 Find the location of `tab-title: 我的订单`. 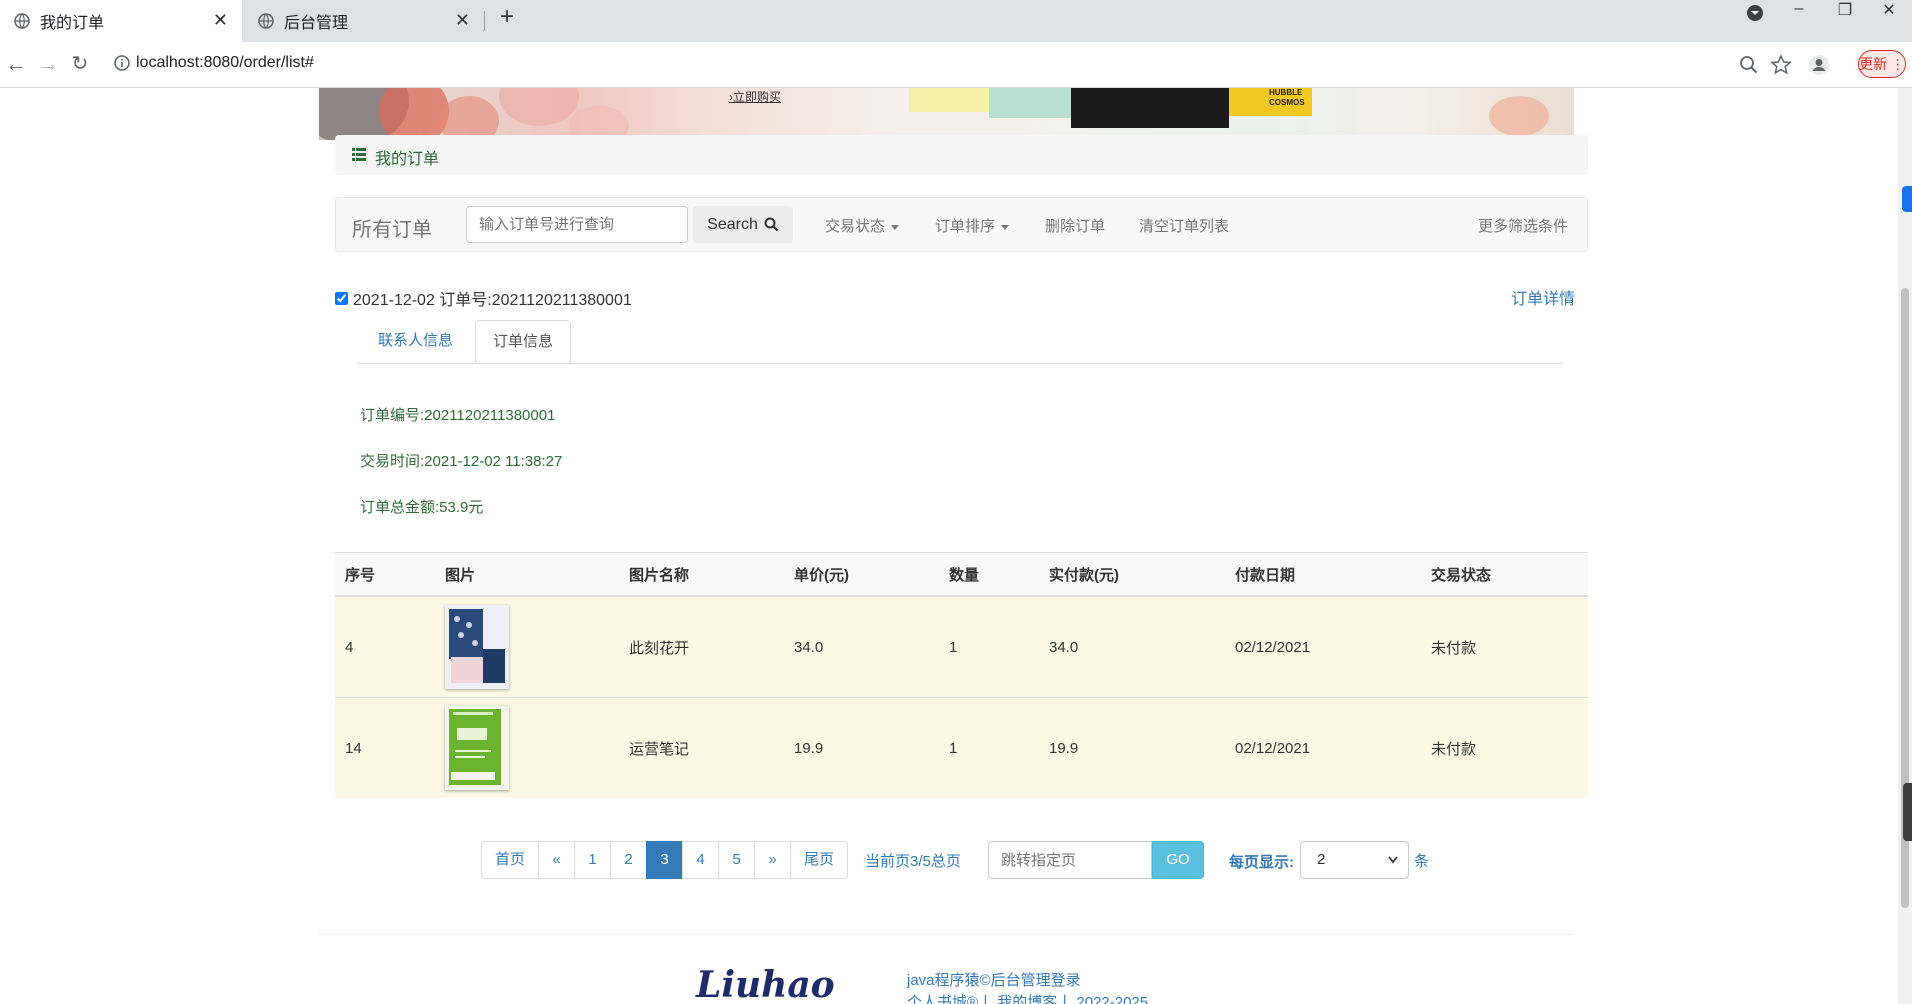

tab-title: 我的订单 is located at coordinates (72, 23).